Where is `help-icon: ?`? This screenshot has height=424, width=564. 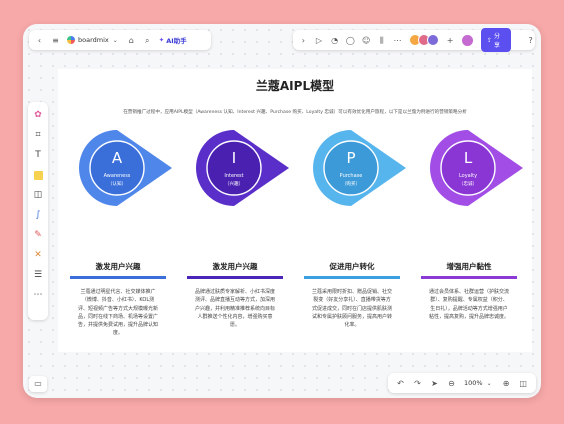 help-icon: ? is located at coordinates (530, 40).